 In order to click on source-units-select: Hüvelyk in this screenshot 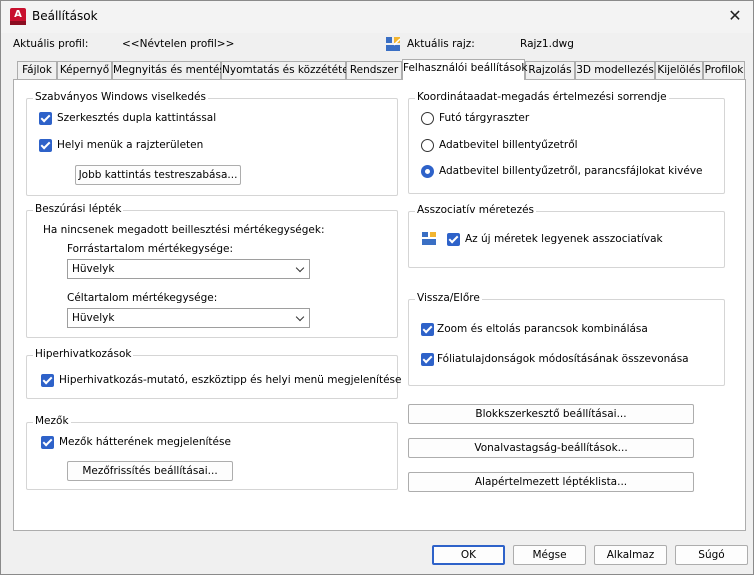, I will do `click(188, 269)`.